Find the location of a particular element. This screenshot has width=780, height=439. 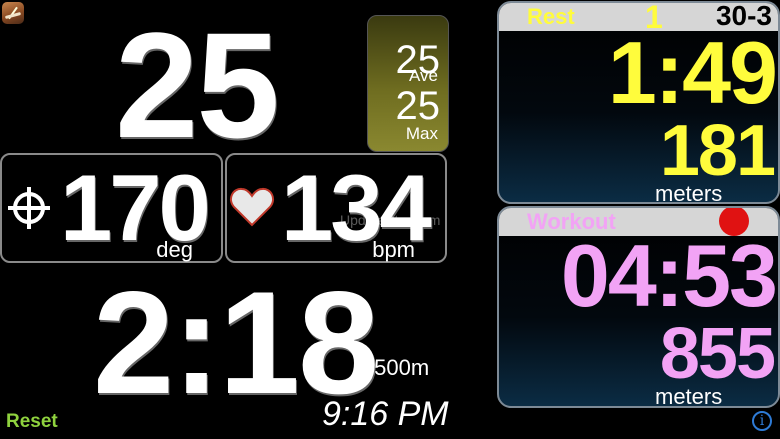

workout-distance-unit: meters is located at coordinates (689, 396).